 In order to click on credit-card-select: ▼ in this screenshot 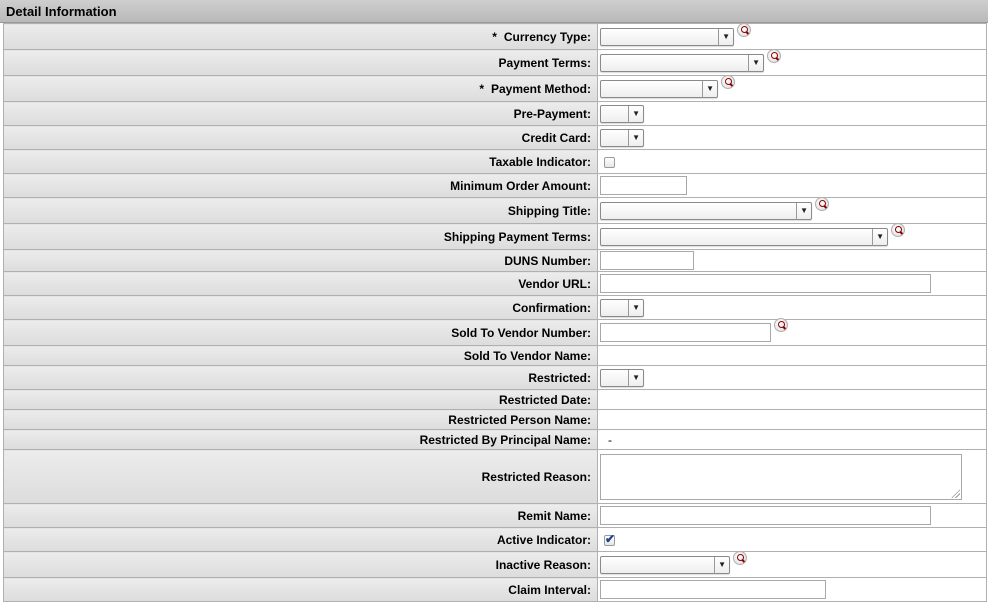, I will do `click(622, 137)`.